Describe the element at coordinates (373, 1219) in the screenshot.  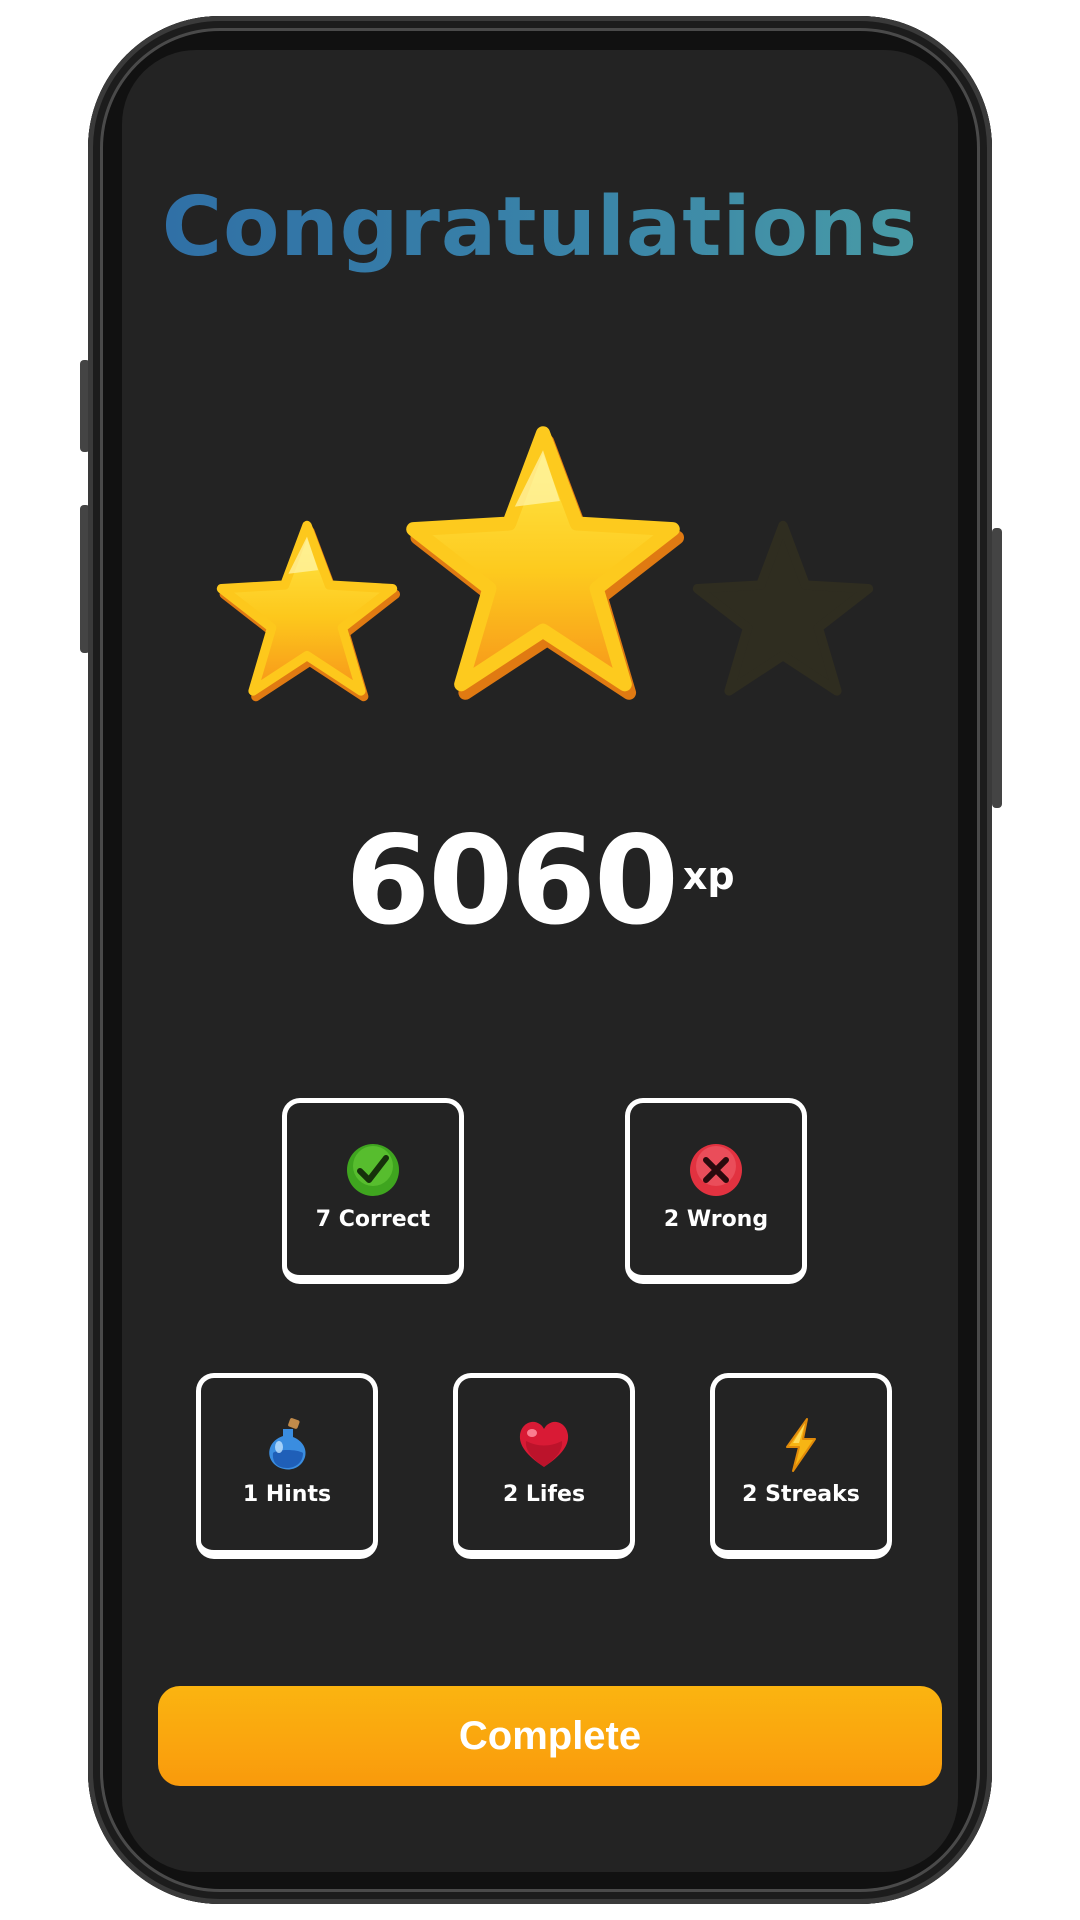
I see `stat-label-correct: 7 Correct` at that location.